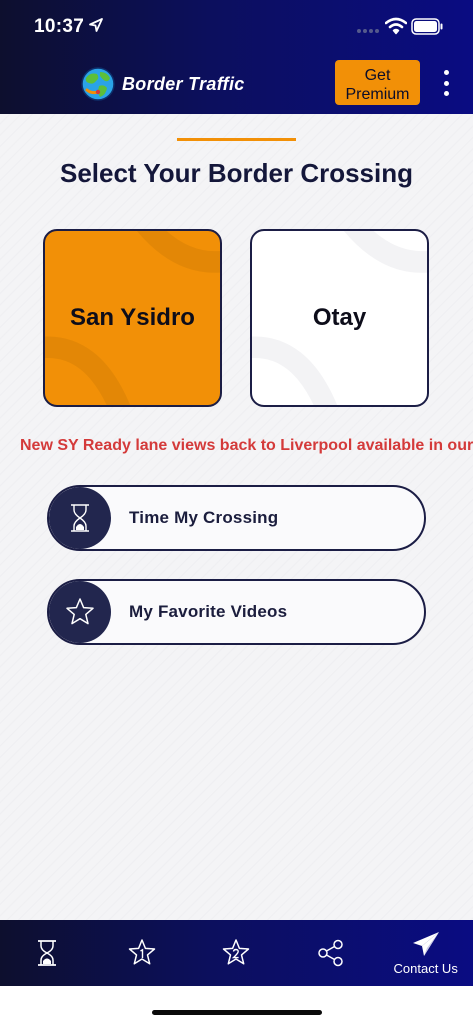 The height and width of the screenshot is (1024, 473). I want to click on paper-plane-icon, so click(425, 944).